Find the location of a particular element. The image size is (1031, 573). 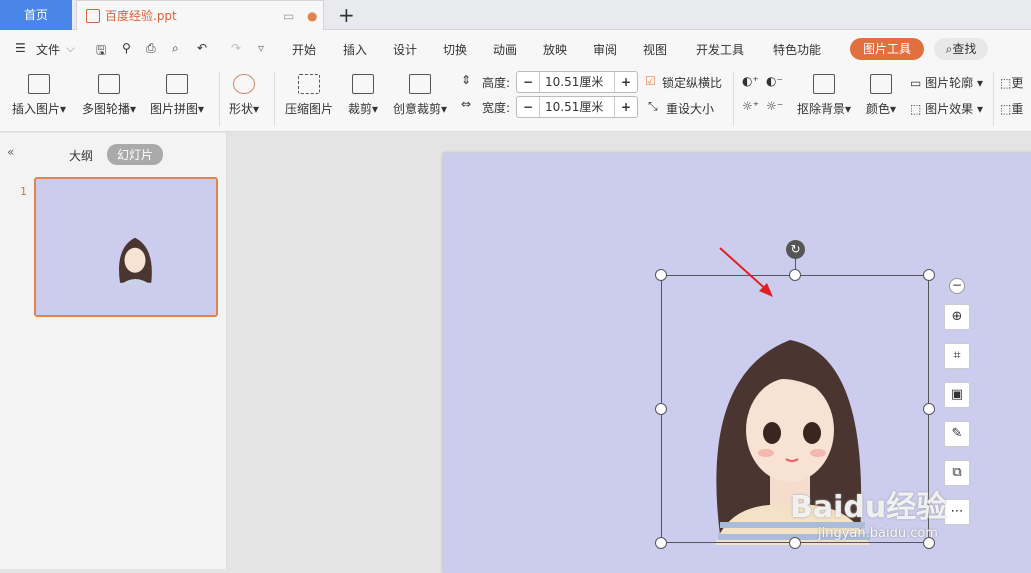

width-stepper: −10.51厘米 + is located at coordinates (577, 107).